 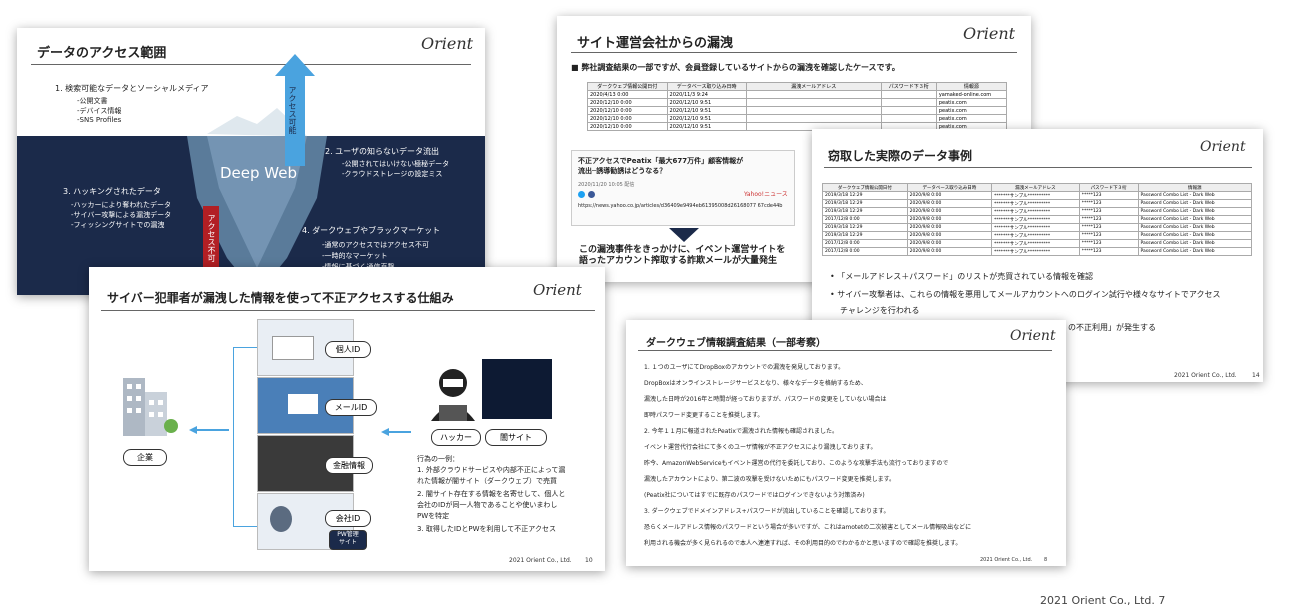 What do you see at coordinates (121, 205) in the screenshot?
I see `item3-sub-1: -ハッカーにより奪われたデータ` at bounding box center [121, 205].